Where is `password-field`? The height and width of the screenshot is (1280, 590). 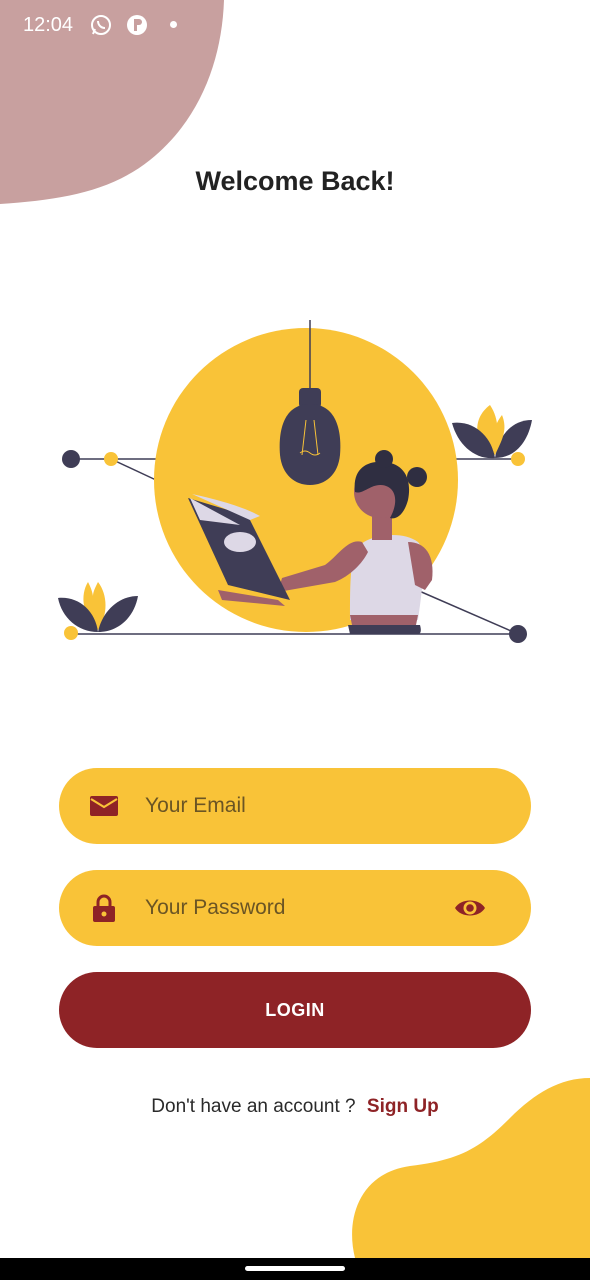 password-field is located at coordinates (295, 908).